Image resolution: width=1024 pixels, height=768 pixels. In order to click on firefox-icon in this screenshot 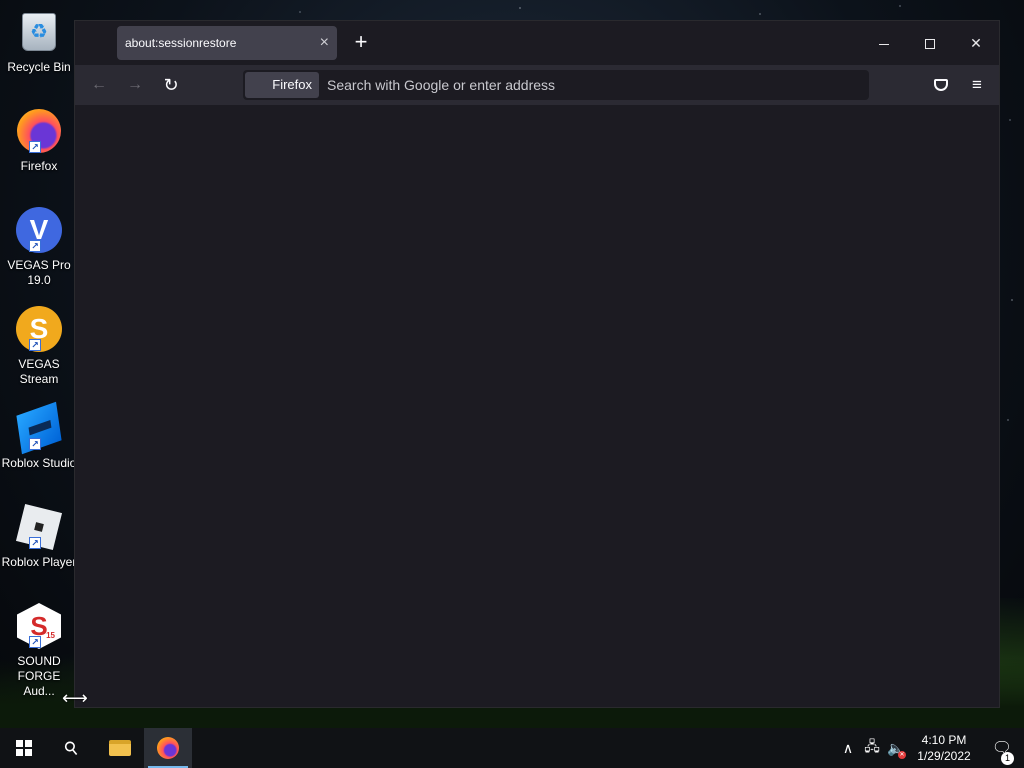, I will do `click(168, 748)`.